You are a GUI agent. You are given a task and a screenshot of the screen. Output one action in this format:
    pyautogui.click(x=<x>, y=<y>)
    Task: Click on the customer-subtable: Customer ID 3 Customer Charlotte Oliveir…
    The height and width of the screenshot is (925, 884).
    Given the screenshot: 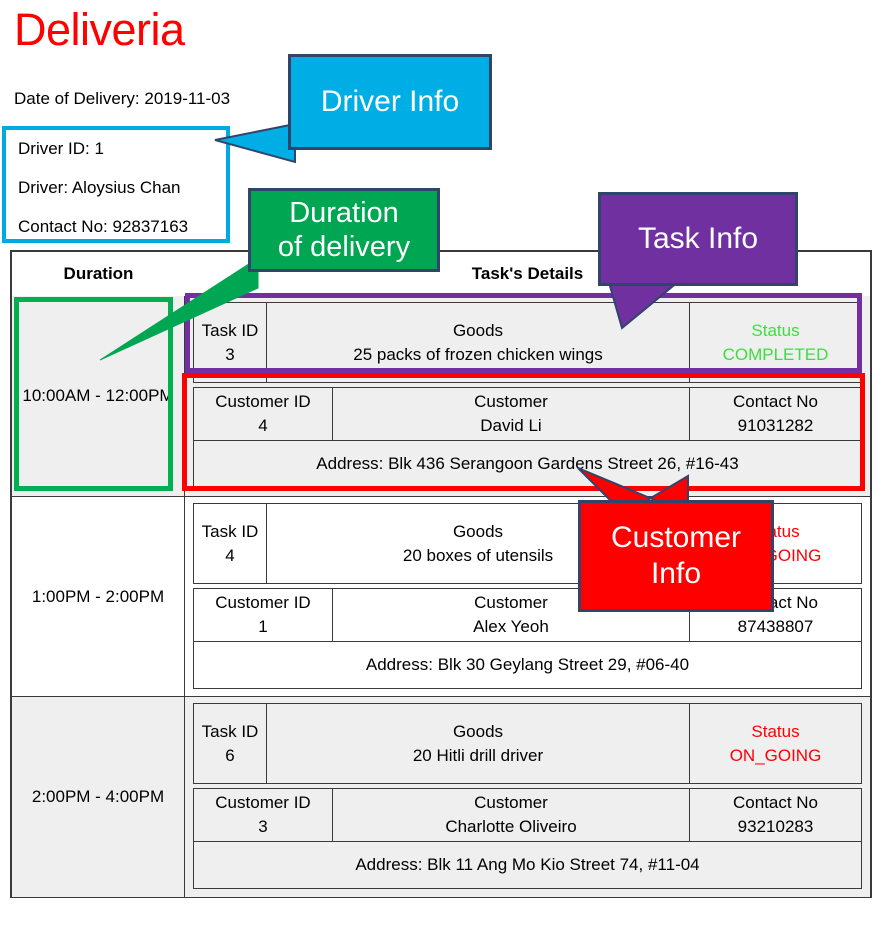 What is the action you would take?
    pyautogui.click(x=527, y=838)
    